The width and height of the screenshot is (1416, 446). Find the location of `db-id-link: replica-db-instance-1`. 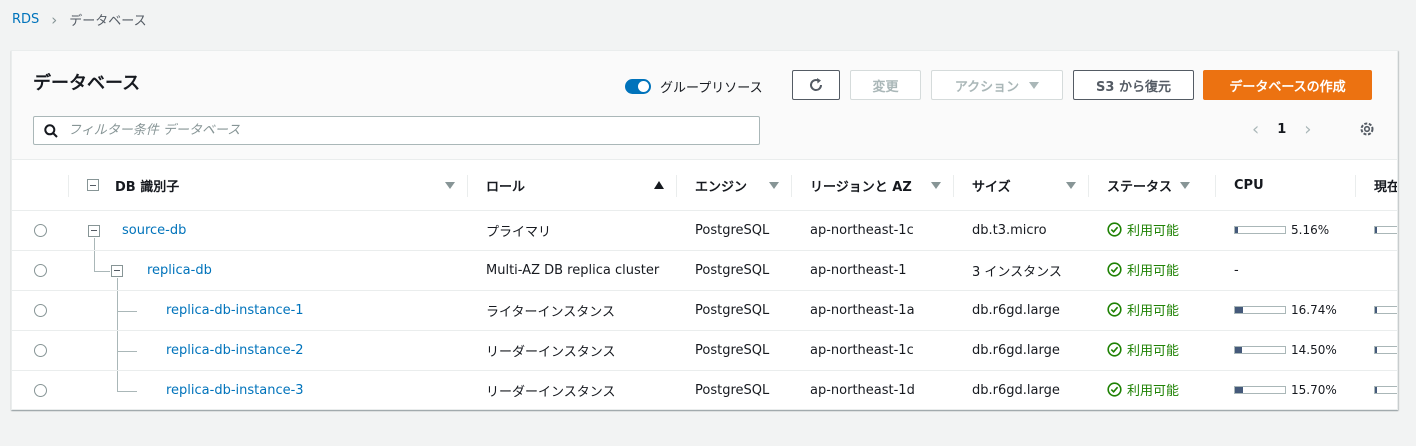

db-id-link: replica-db-instance-1 is located at coordinates (235, 310).